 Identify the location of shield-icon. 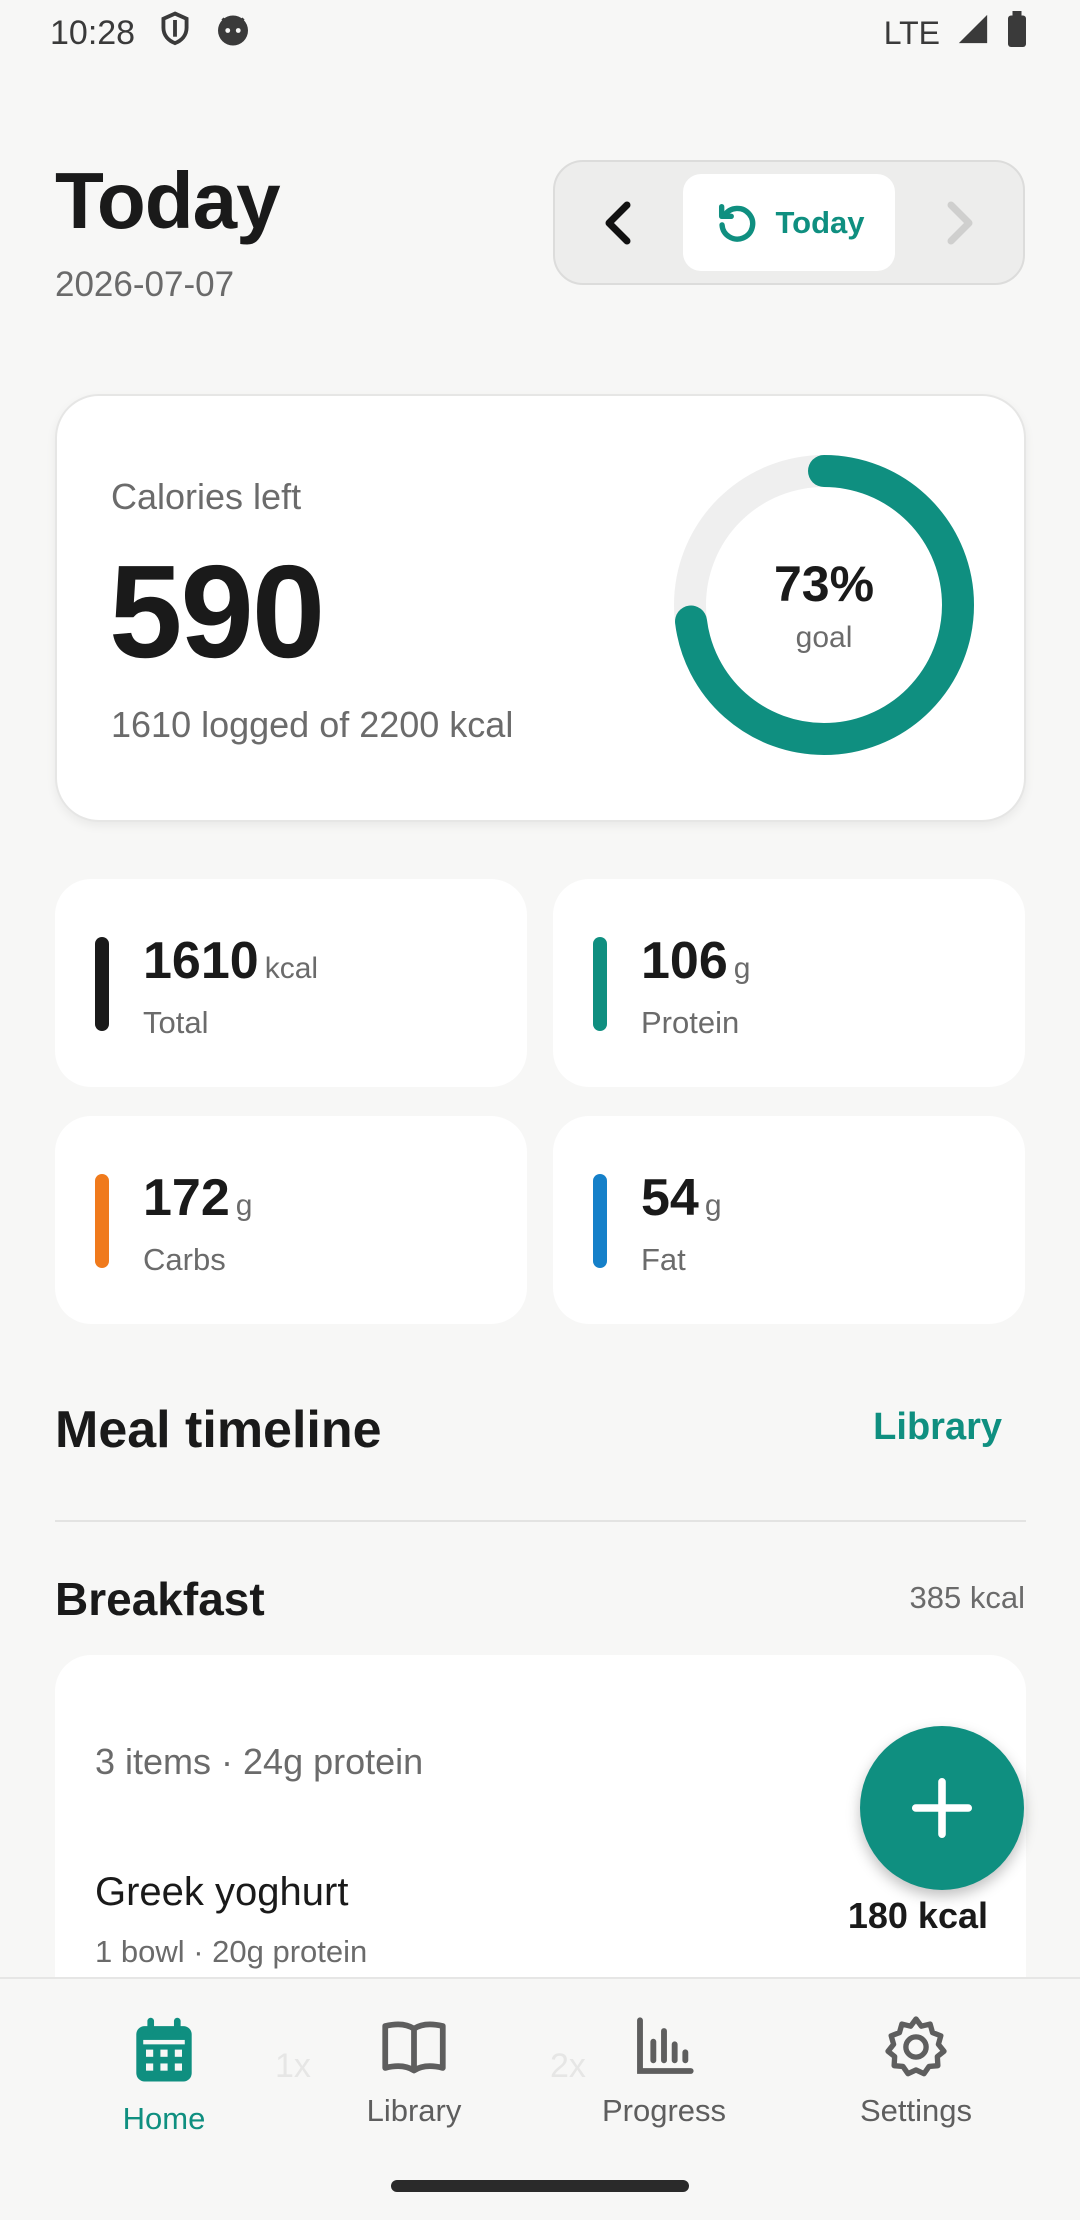
(175, 33).